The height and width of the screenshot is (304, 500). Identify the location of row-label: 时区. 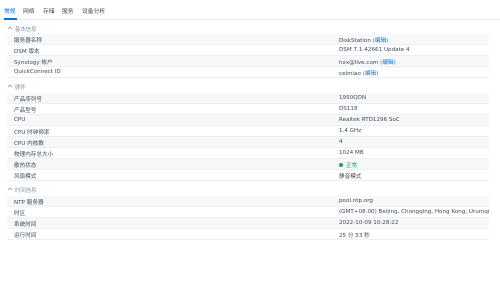
(20, 214).